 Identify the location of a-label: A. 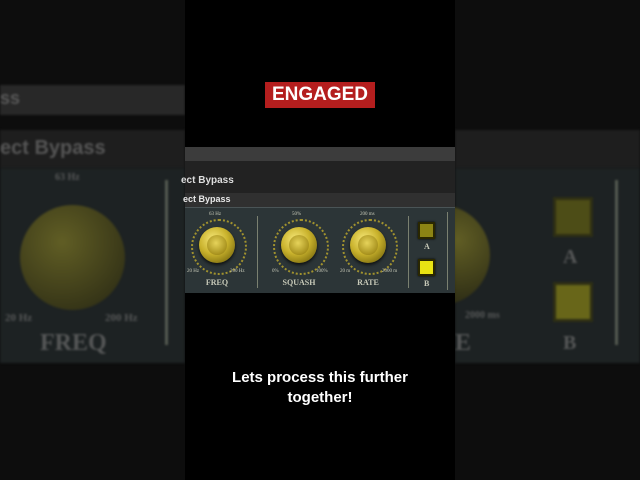
(427, 246).